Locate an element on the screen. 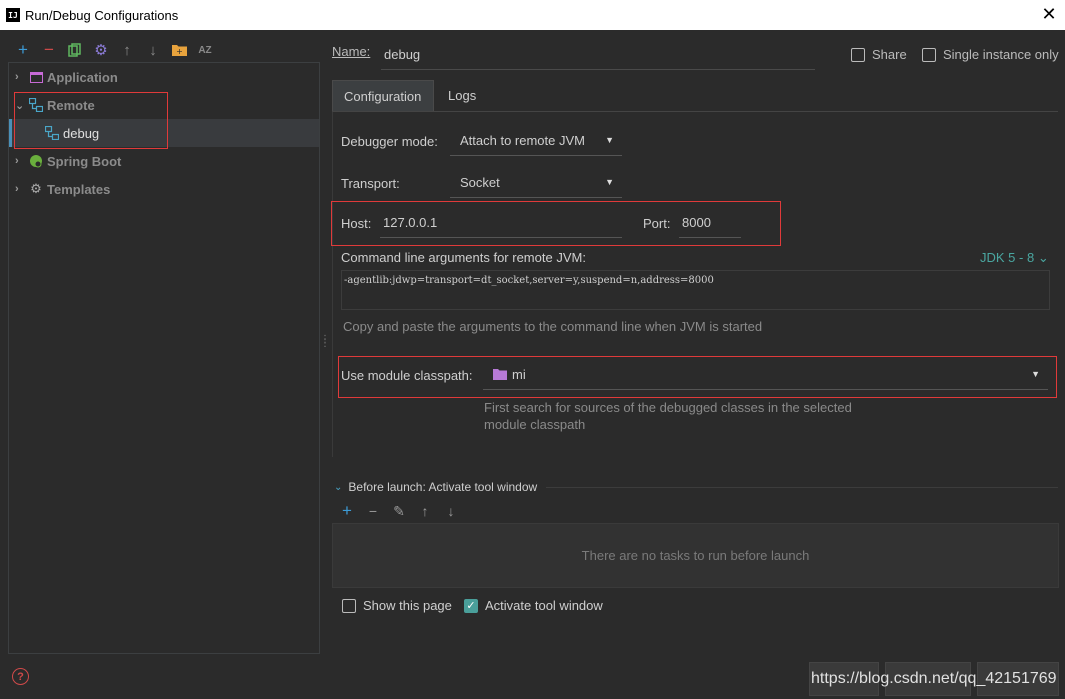 This screenshot has height=699, width=1065. activate-label: Activate tool window is located at coordinates (544, 605).